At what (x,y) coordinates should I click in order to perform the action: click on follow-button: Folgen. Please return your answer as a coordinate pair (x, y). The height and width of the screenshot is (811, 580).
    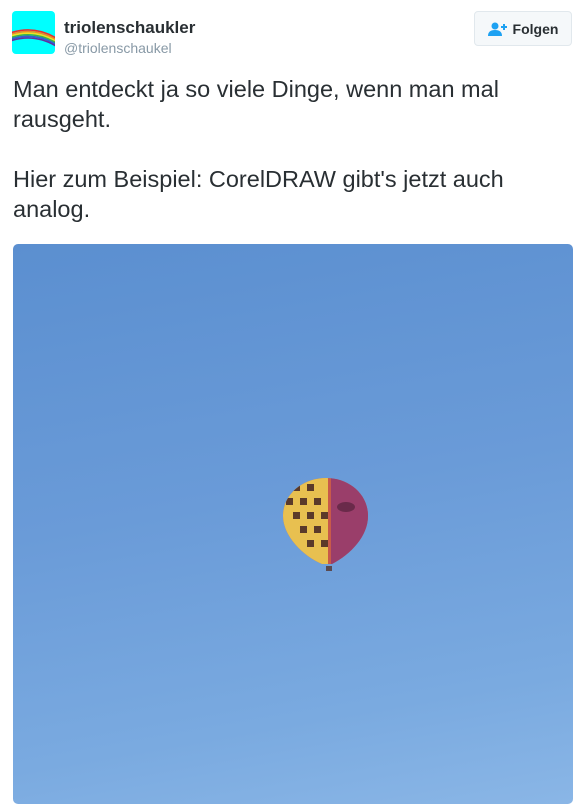
    Looking at the image, I should click on (523, 28).